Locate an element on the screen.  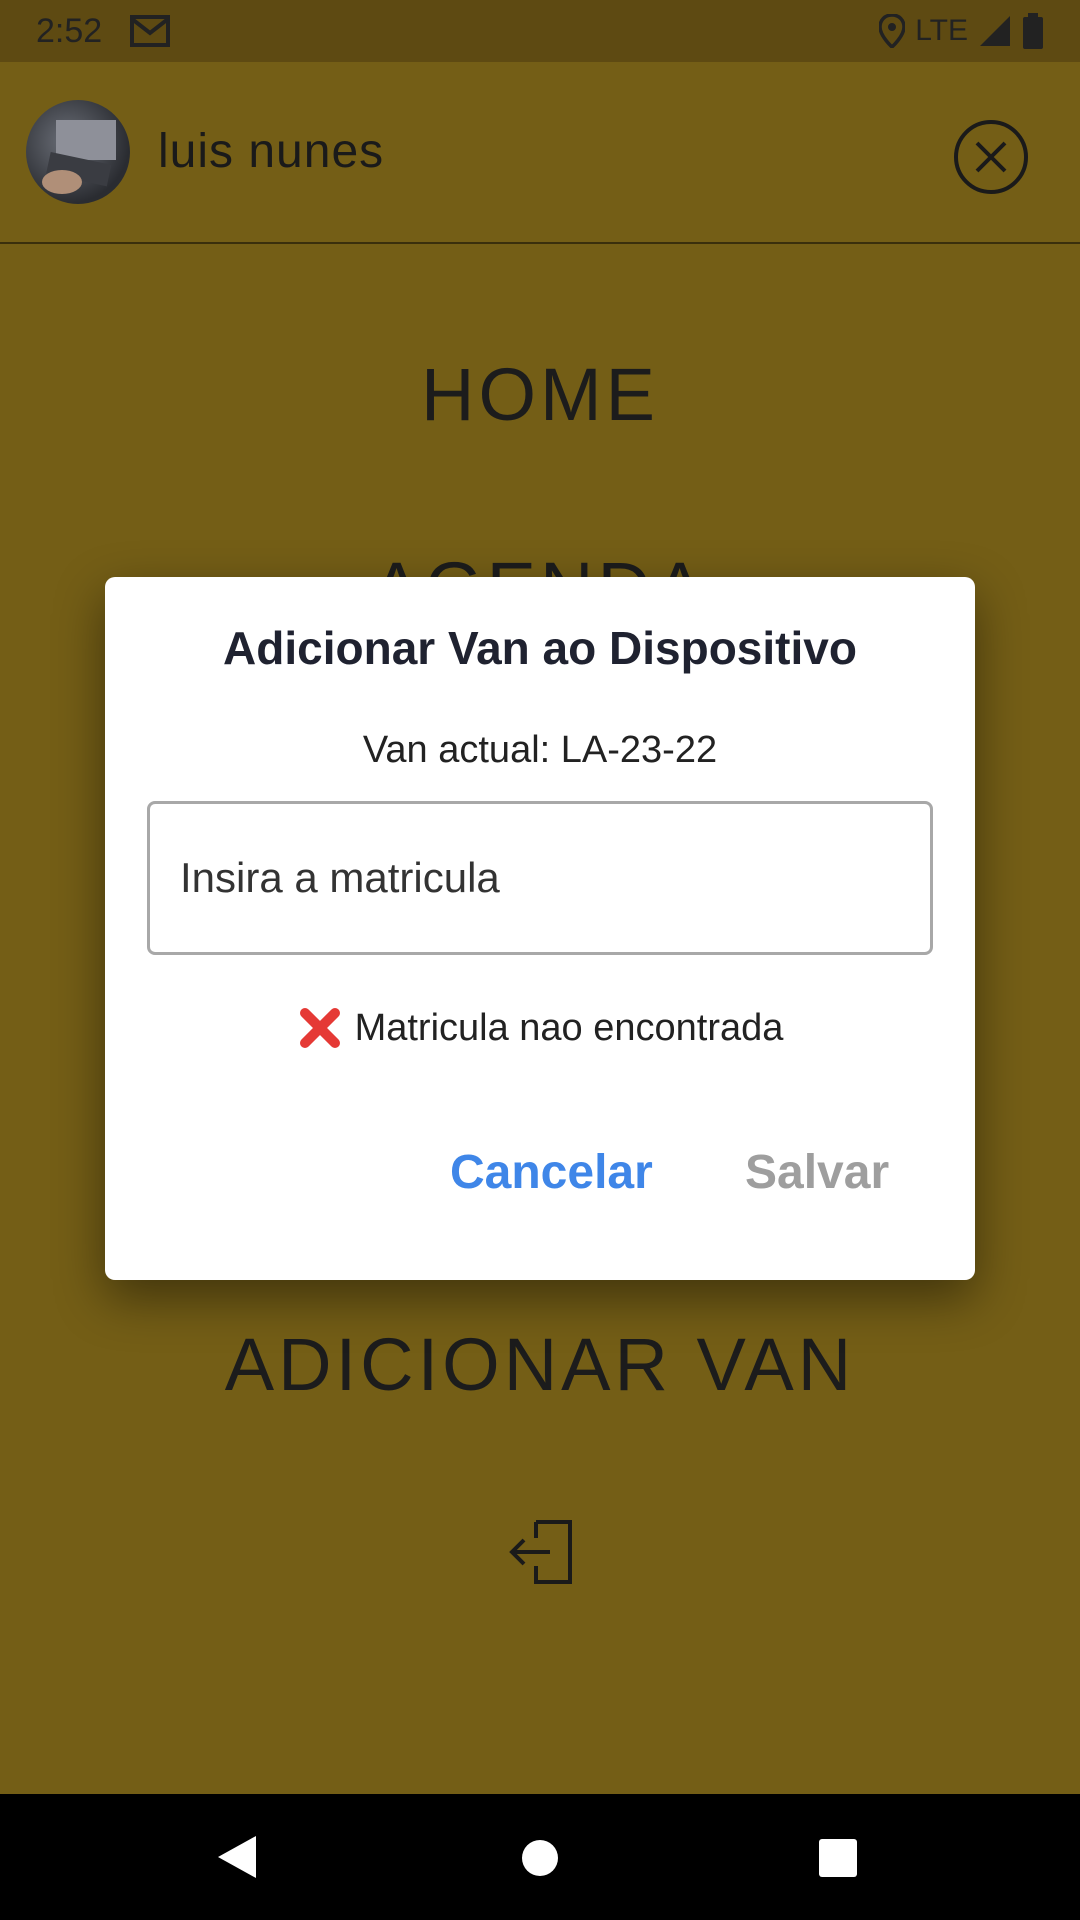
location-icon is located at coordinates (892, 31).